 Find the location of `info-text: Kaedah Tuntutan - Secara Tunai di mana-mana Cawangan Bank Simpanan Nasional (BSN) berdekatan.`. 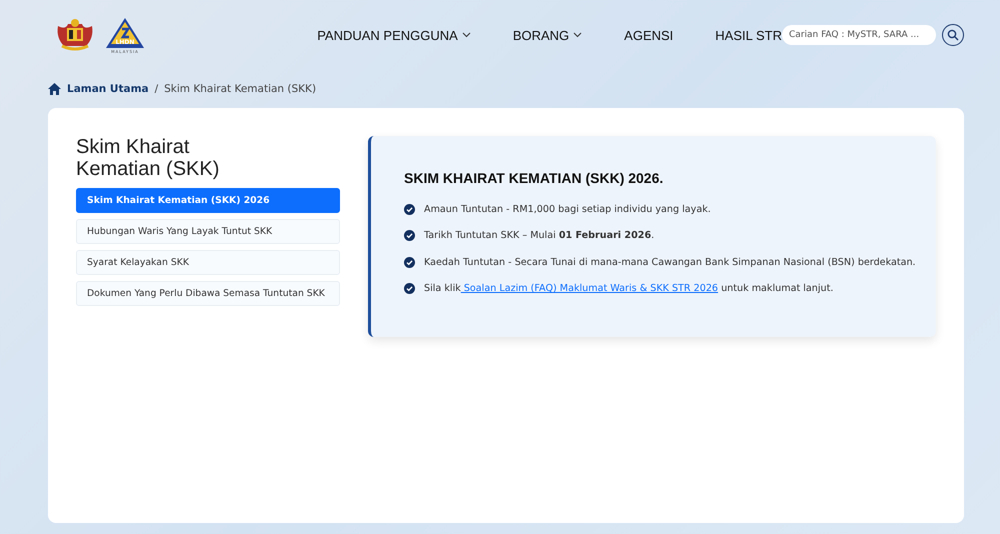

info-text: Kaedah Tuntutan - Secara Tunai di mana-mana Cawangan Bank Simpanan Nasional (BSN) berdekatan. is located at coordinates (670, 262).